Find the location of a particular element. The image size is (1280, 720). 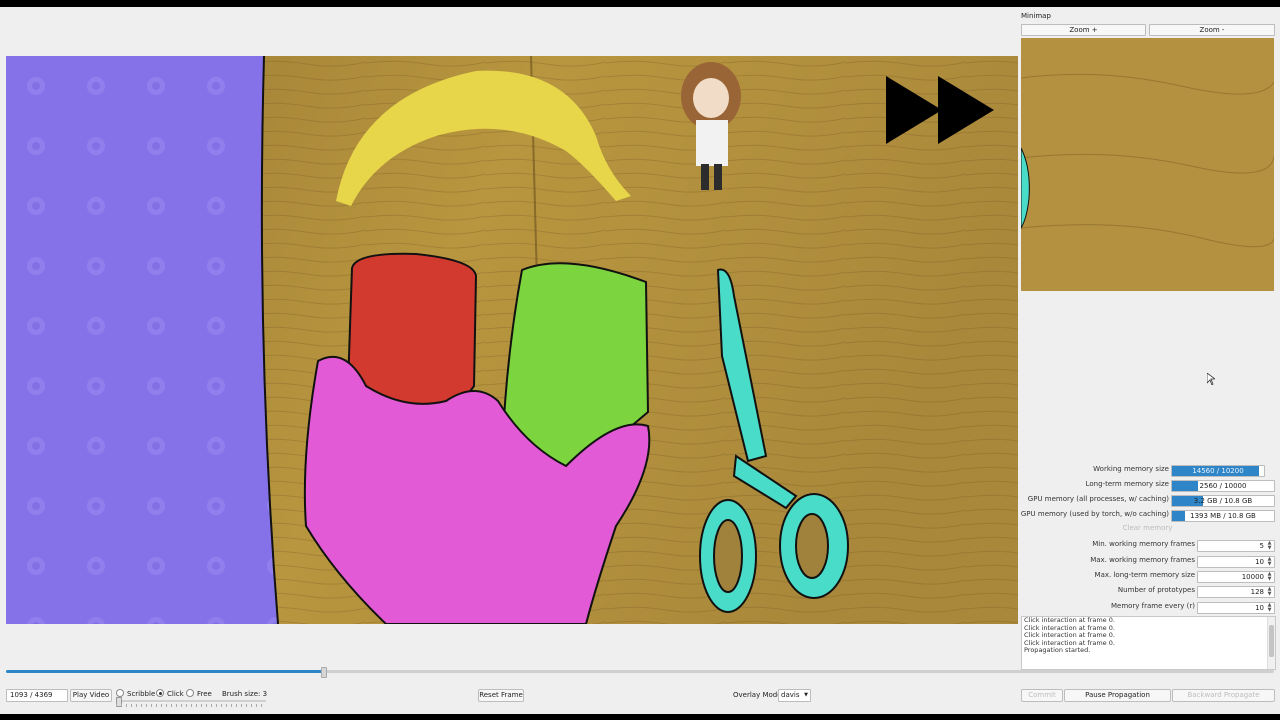

stat-working-memory: Working memory size is located at coordinates (1095, 470).